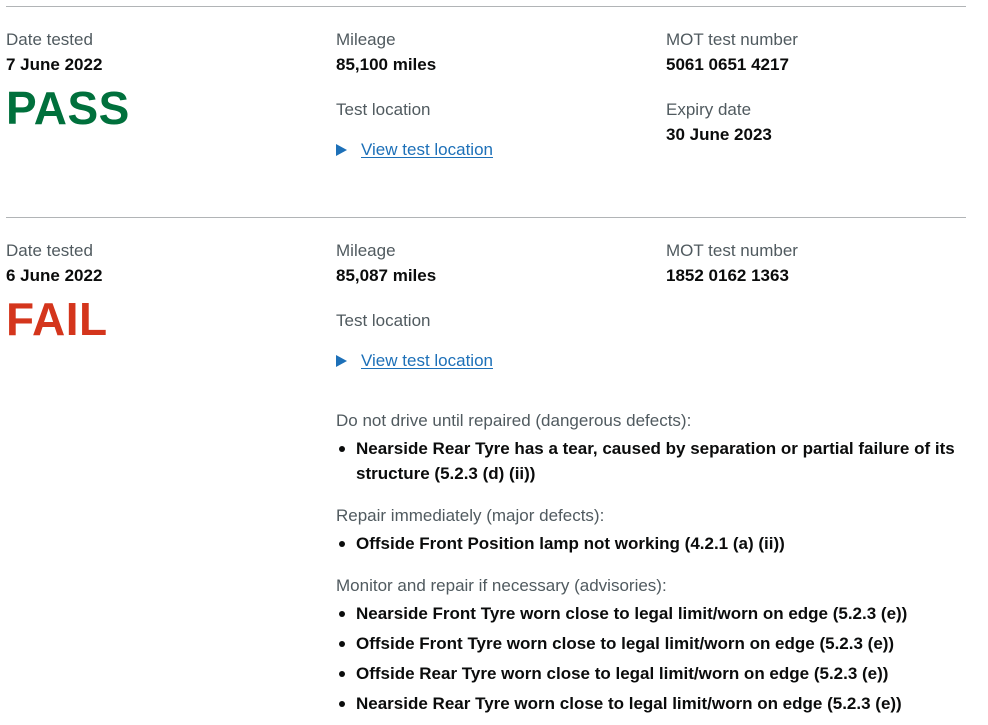 The image size is (988, 725). I want to click on date-tested-value: 6 June 2022, so click(54, 275).